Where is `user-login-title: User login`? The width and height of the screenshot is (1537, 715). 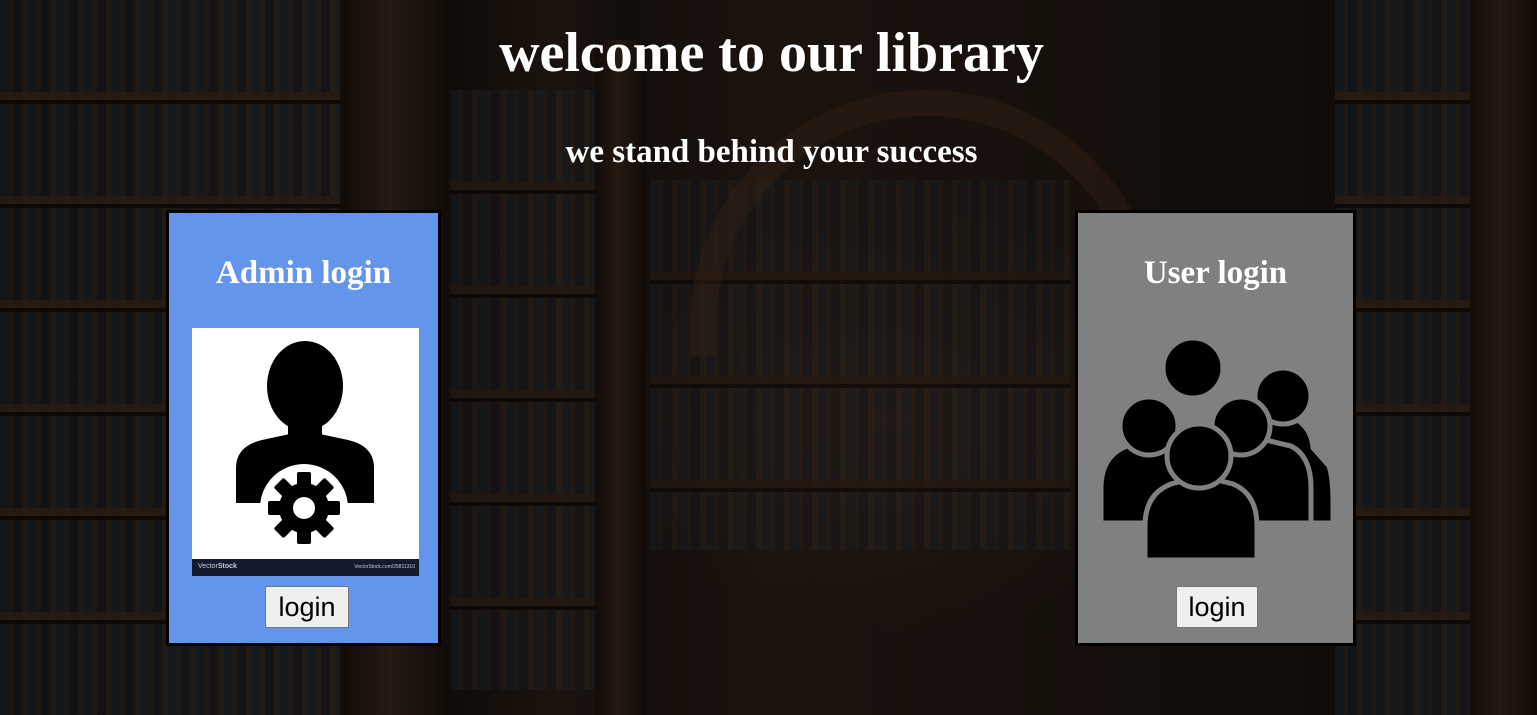
user-login-title: User login is located at coordinates (1215, 273).